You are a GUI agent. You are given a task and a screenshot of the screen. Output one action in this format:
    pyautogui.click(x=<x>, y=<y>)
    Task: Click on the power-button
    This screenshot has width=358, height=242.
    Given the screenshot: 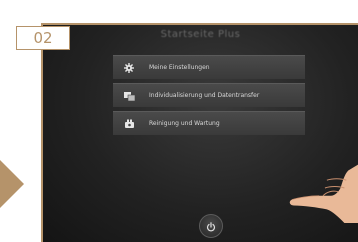 What is the action you would take?
    pyautogui.click(x=211, y=226)
    